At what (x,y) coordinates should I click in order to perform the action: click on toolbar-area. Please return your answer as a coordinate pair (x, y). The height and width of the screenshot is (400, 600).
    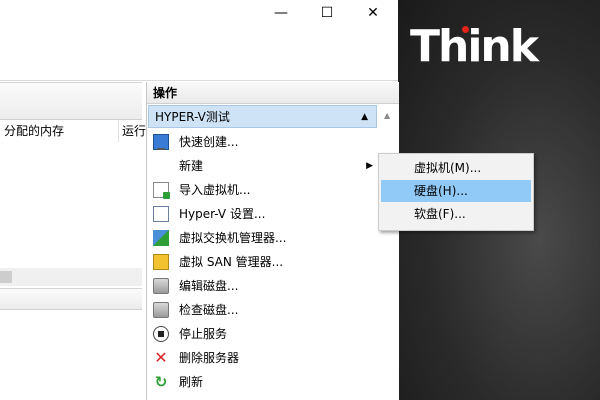
    Looking at the image, I should click on (199, 53).